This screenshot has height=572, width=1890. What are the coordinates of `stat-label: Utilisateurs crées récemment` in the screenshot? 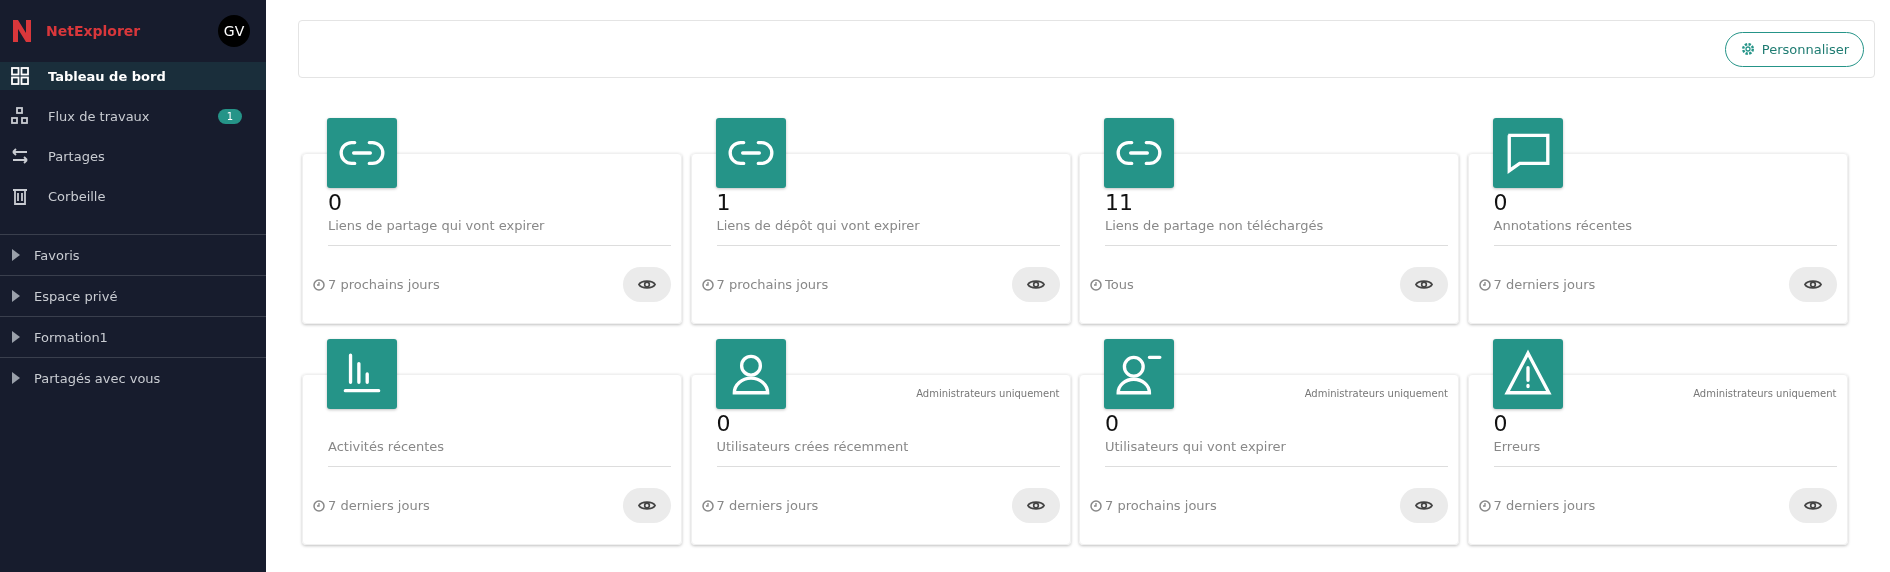 It's located at (888, 453).